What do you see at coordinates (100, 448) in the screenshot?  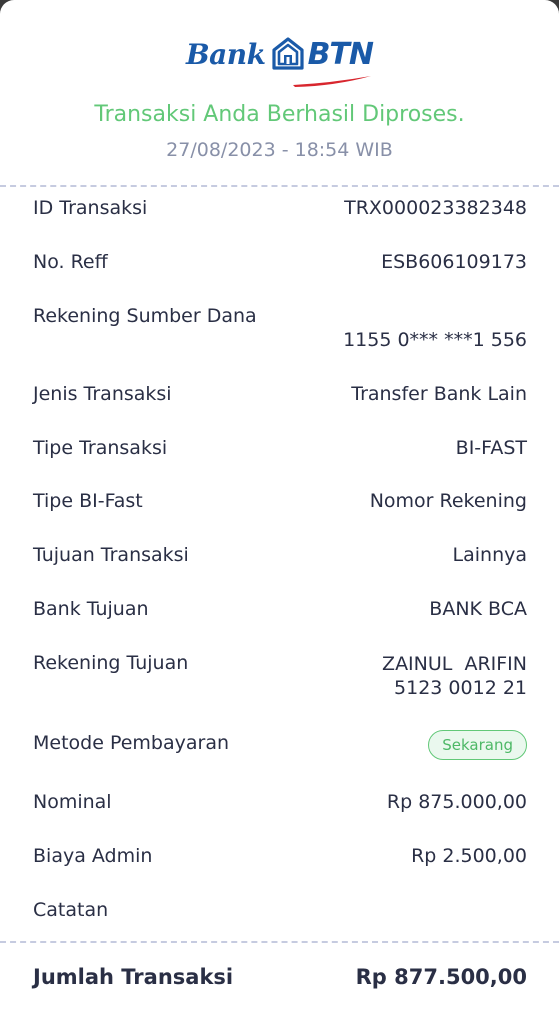 I see `detail-label: Tipe Transaksi` at bounding box center [100, 448].